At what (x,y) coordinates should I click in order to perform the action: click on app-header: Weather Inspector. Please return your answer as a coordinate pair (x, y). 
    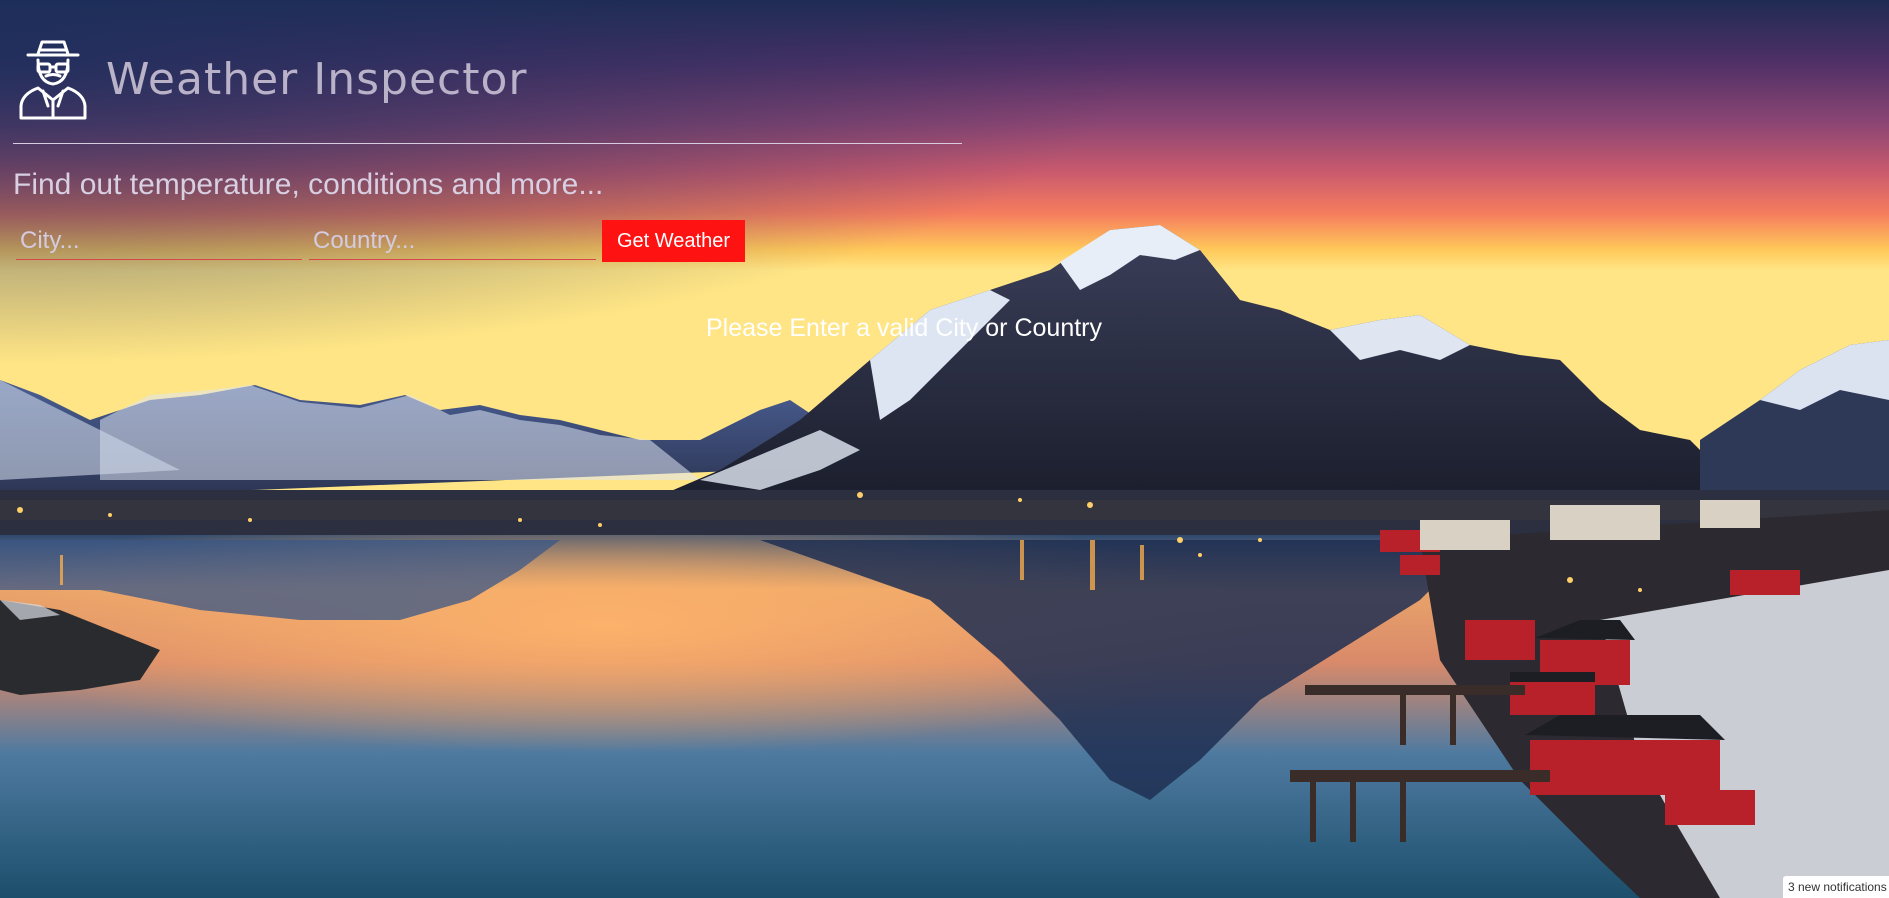
    Looking at the image, I should click on (272, 79).